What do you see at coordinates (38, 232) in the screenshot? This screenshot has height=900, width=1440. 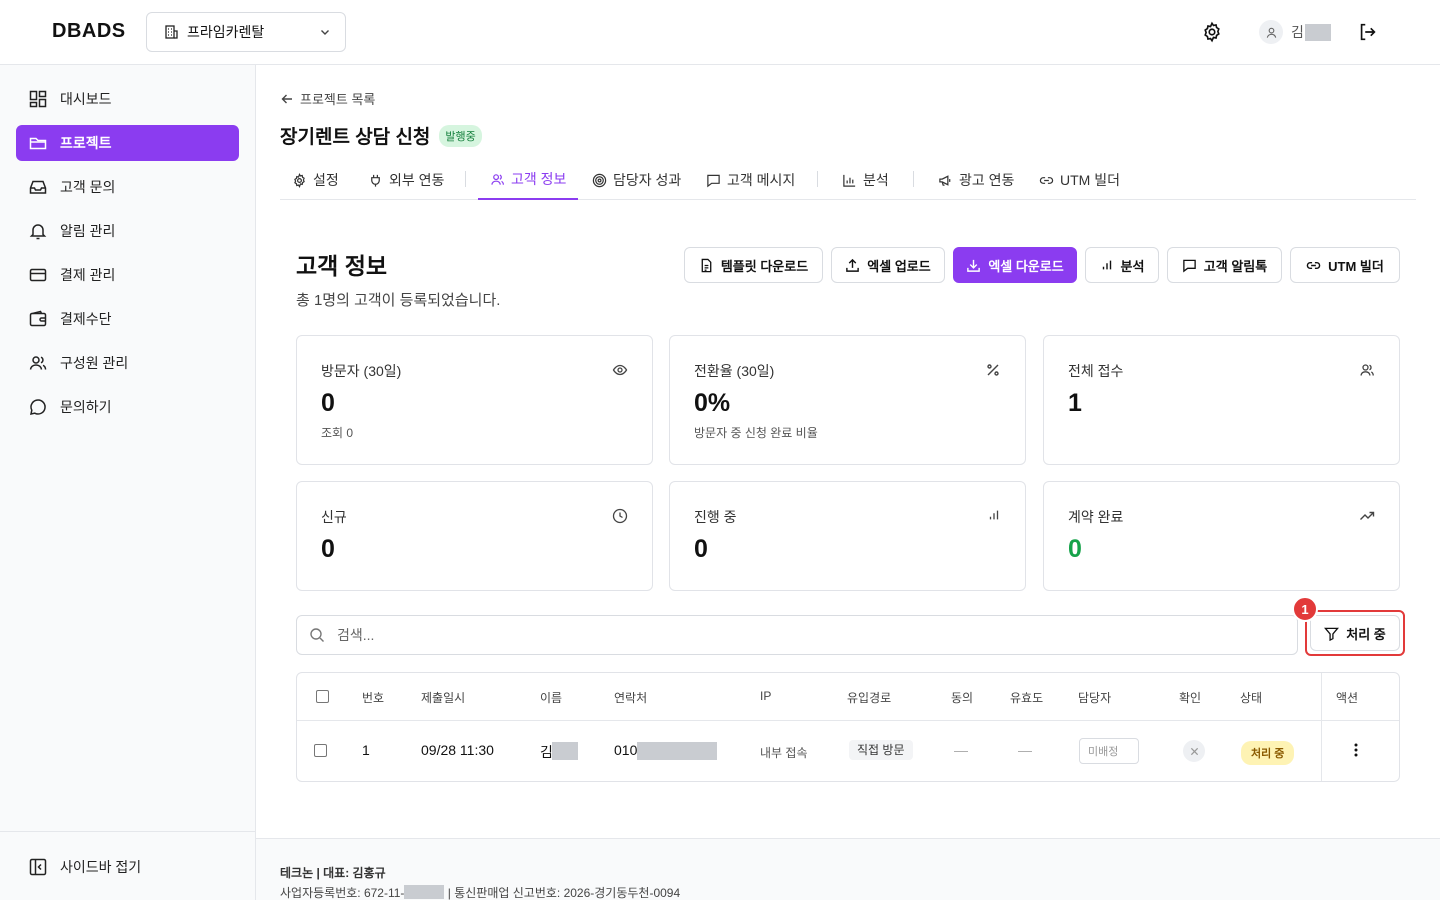 I see `bell-icon` at bounding box center [38, 232].